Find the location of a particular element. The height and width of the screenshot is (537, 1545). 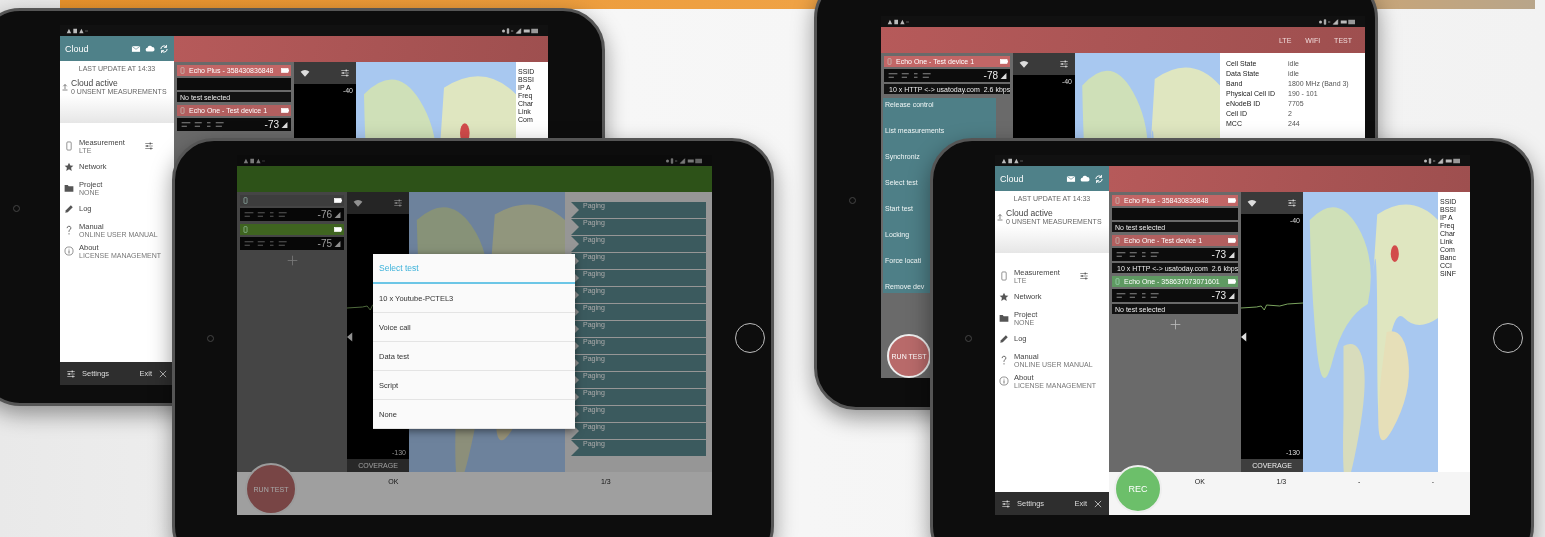

signal-reading: -75 is located at coordinates (324, 243).